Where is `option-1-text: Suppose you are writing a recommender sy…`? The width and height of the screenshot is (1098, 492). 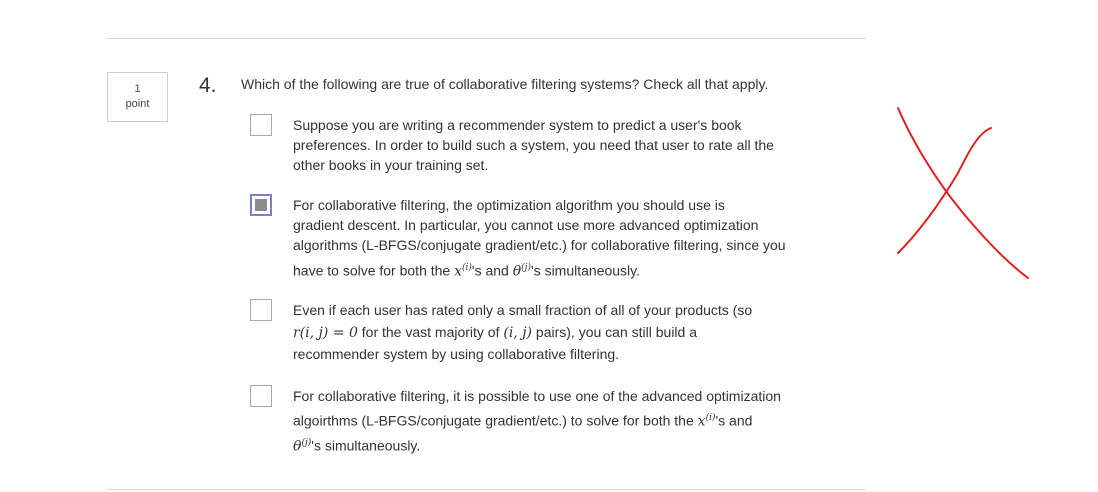
option-1-text: Suppose you are writing a recommender sy… is located at coordinates (533, 145).